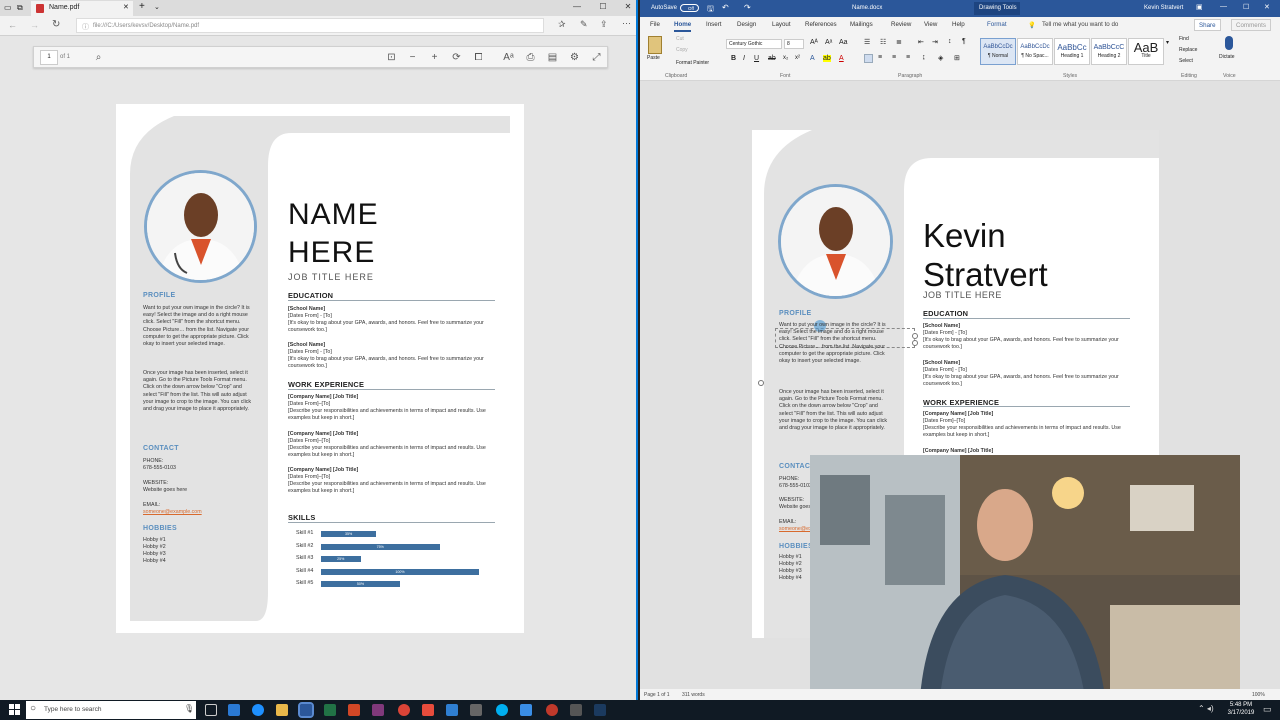  Describe the element at coordinates (502, 710) in the screenshot. I see `skype-icon` at that location.